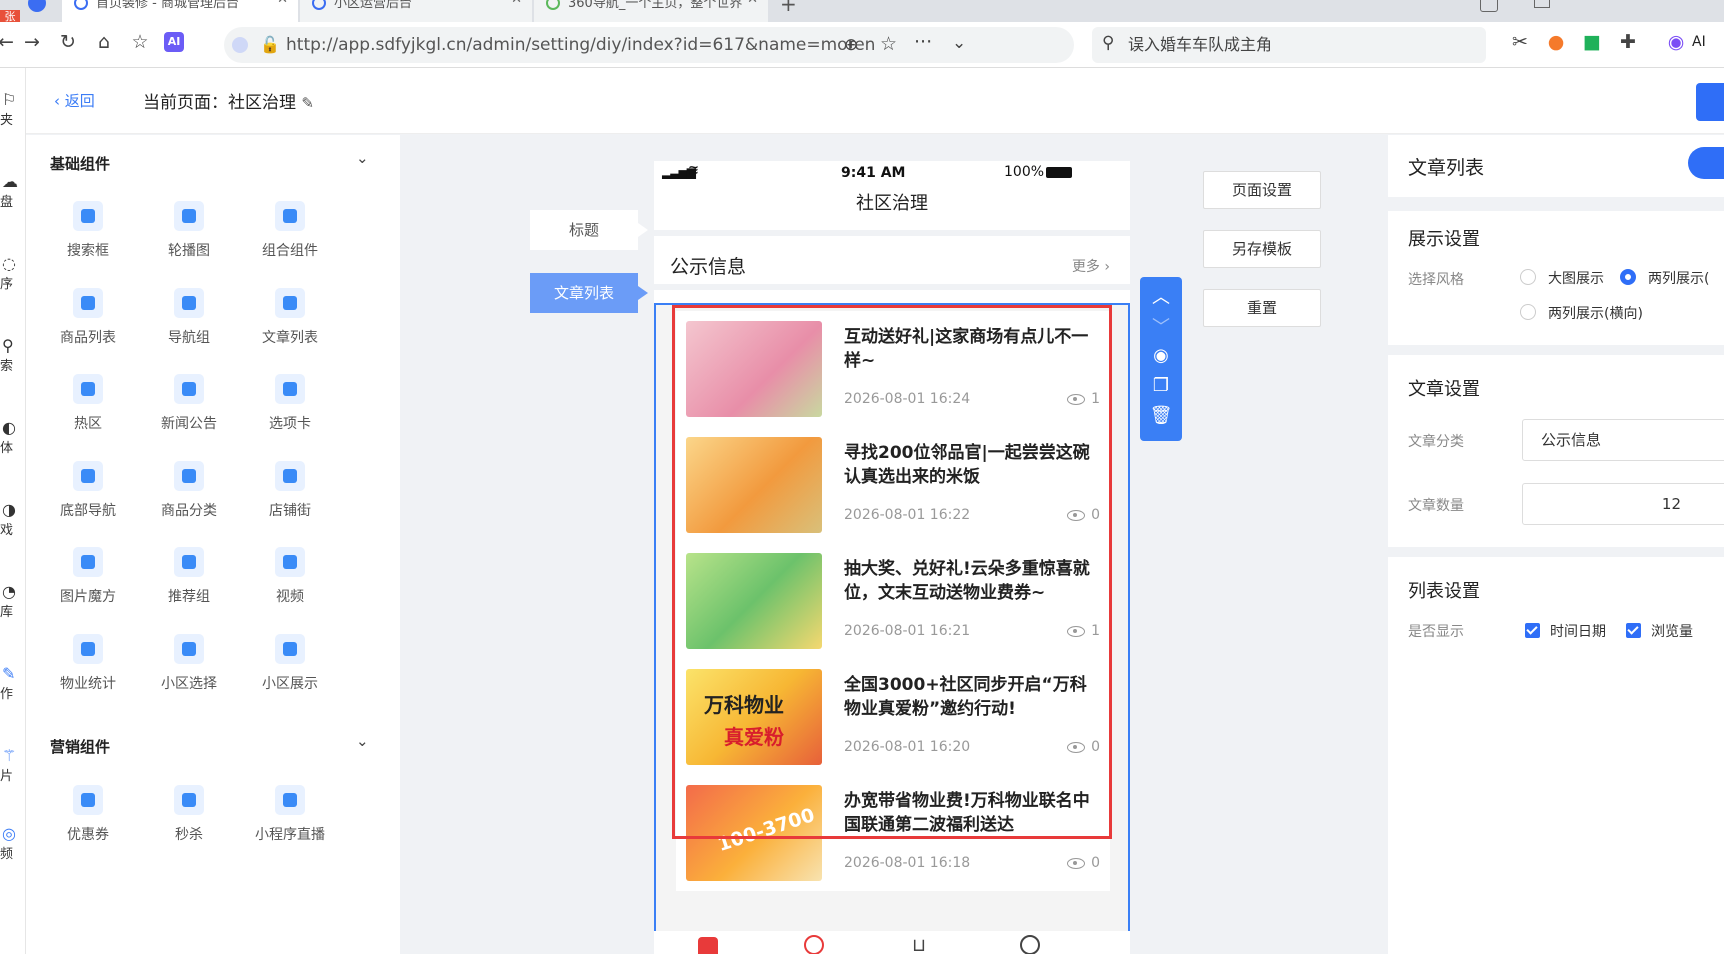  I want to click on tab-community: 小区运营后台 ✕, so click(416, 11).